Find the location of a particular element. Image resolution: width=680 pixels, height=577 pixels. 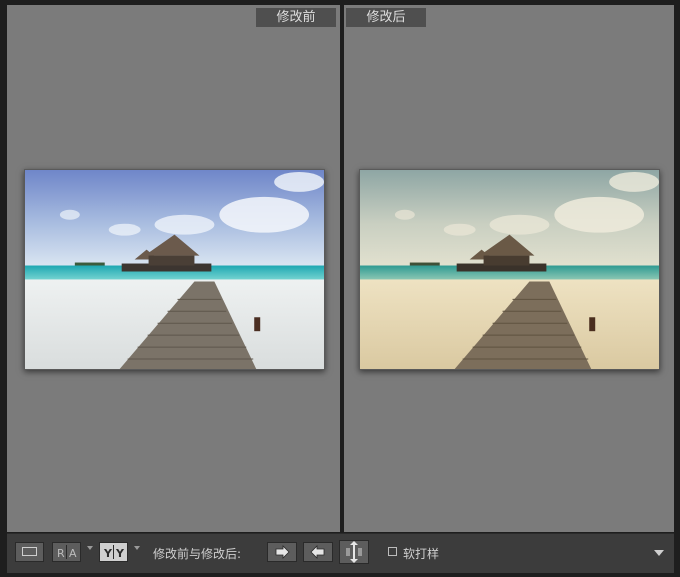

copy-settings-left-icon is located at coordinates (317, 552).